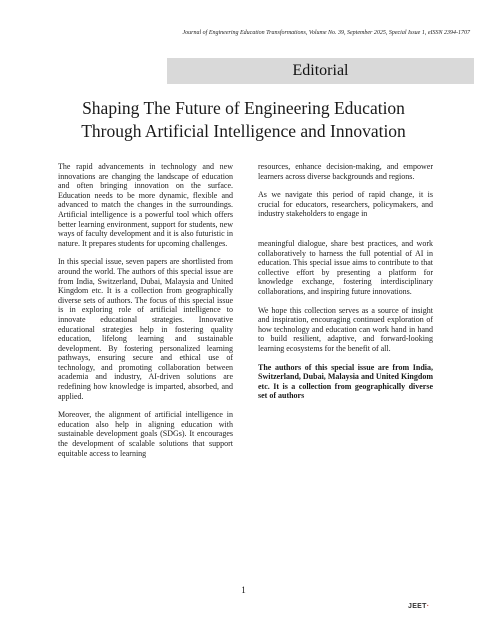 The width and height of the screenshot is (487, 628). I want to click on section-label: Editorial, so click(320, 70).